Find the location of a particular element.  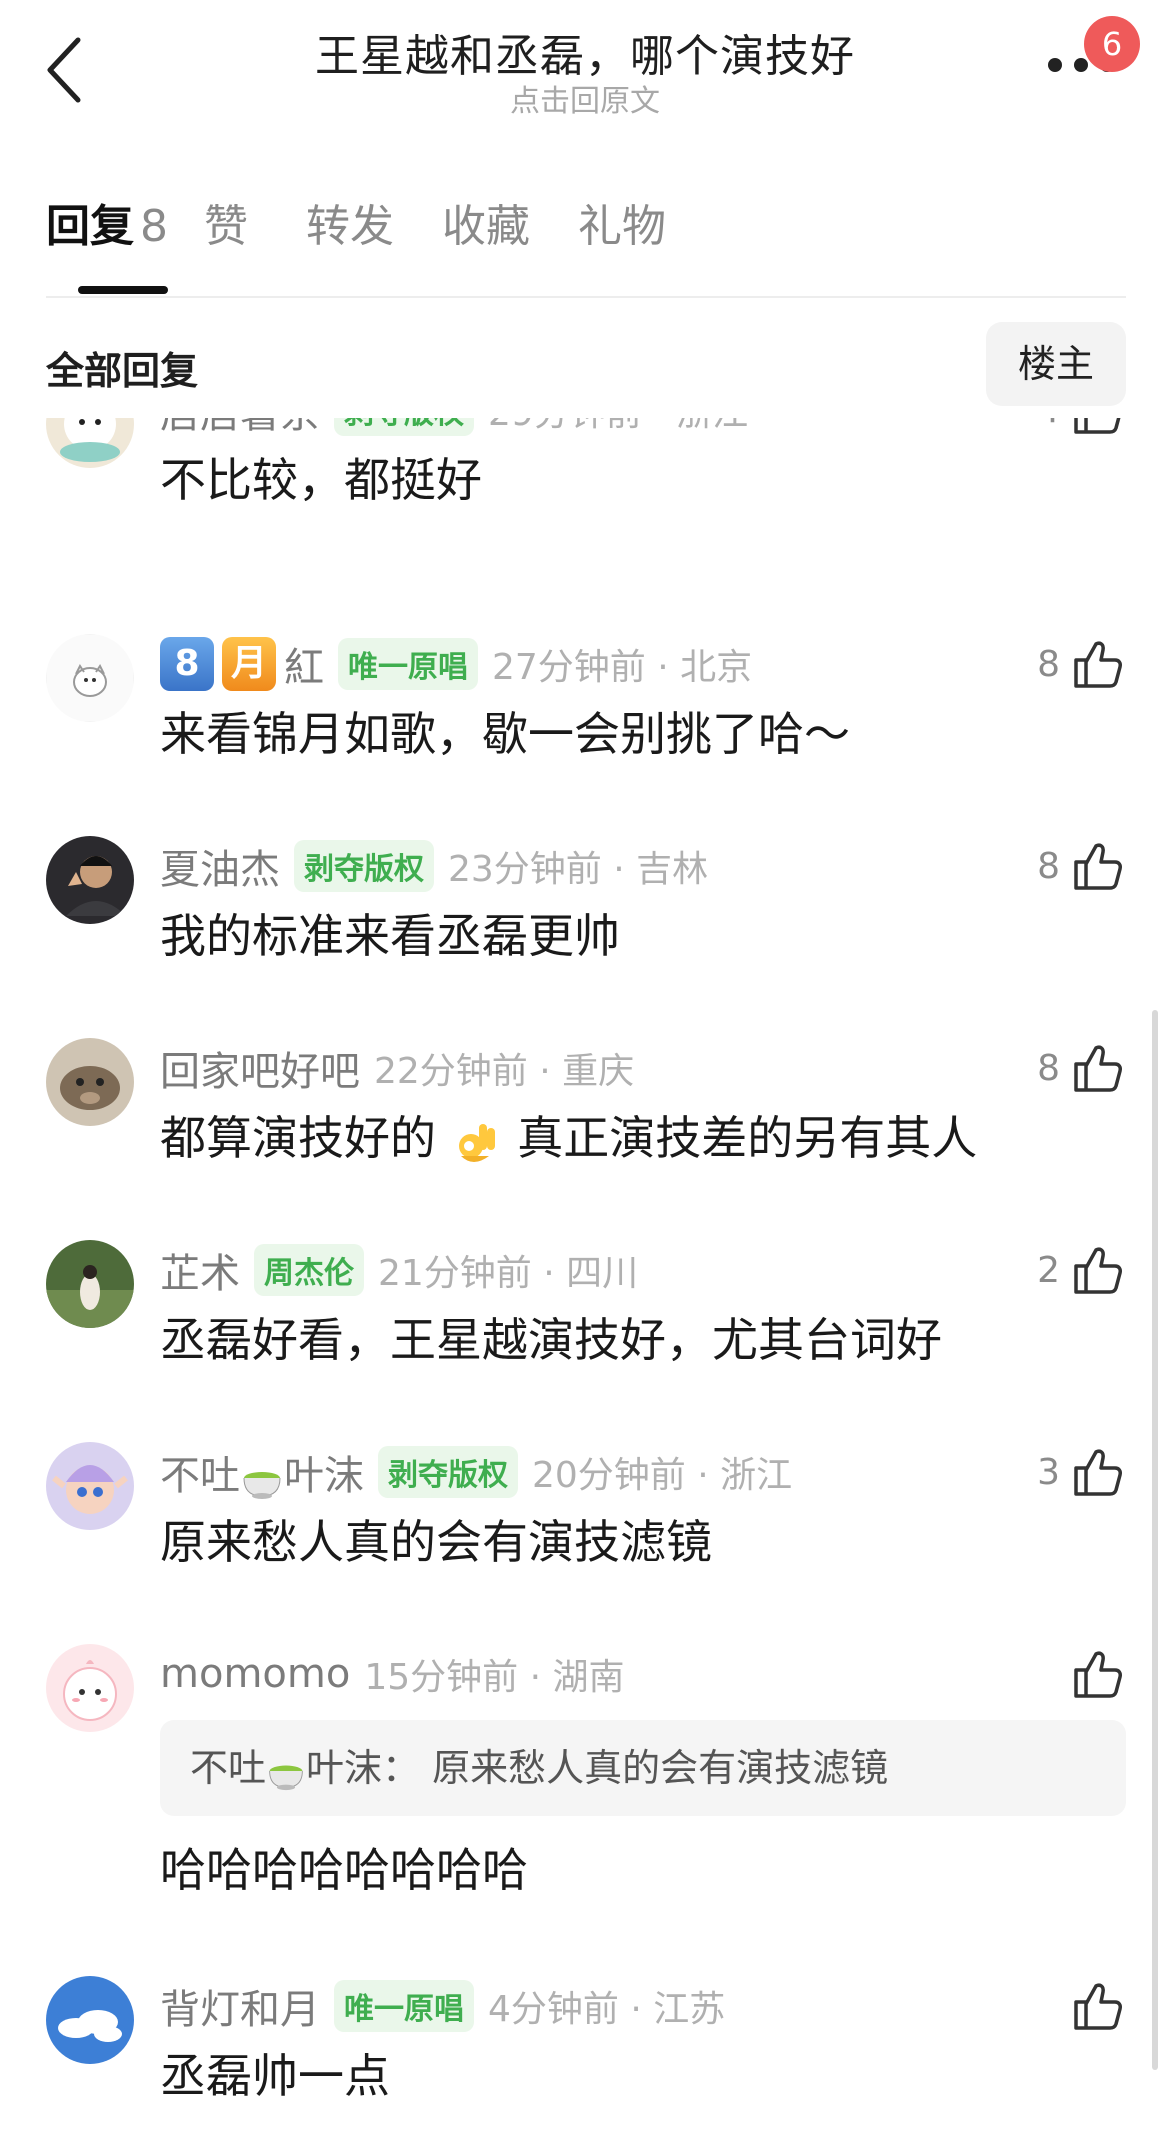

comment-text: 都算演技好的 真正演技差的另有其人 is located at coordinates (568, 1135).